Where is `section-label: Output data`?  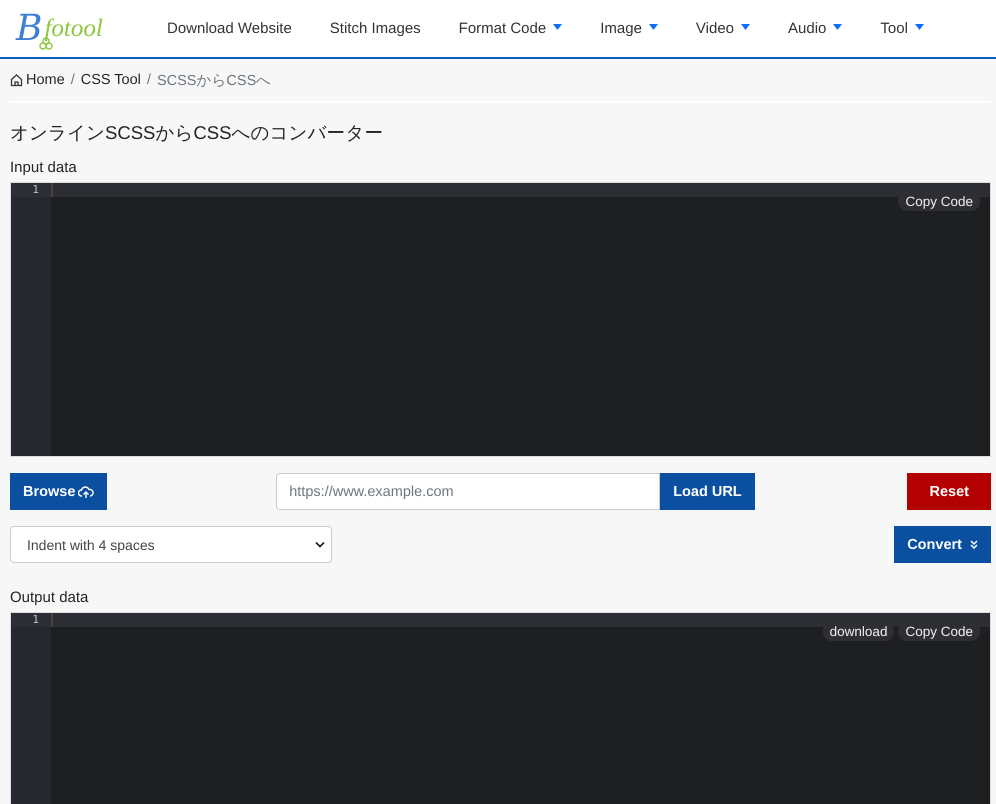 section-label: Output data is located at coordinates (50, 597).